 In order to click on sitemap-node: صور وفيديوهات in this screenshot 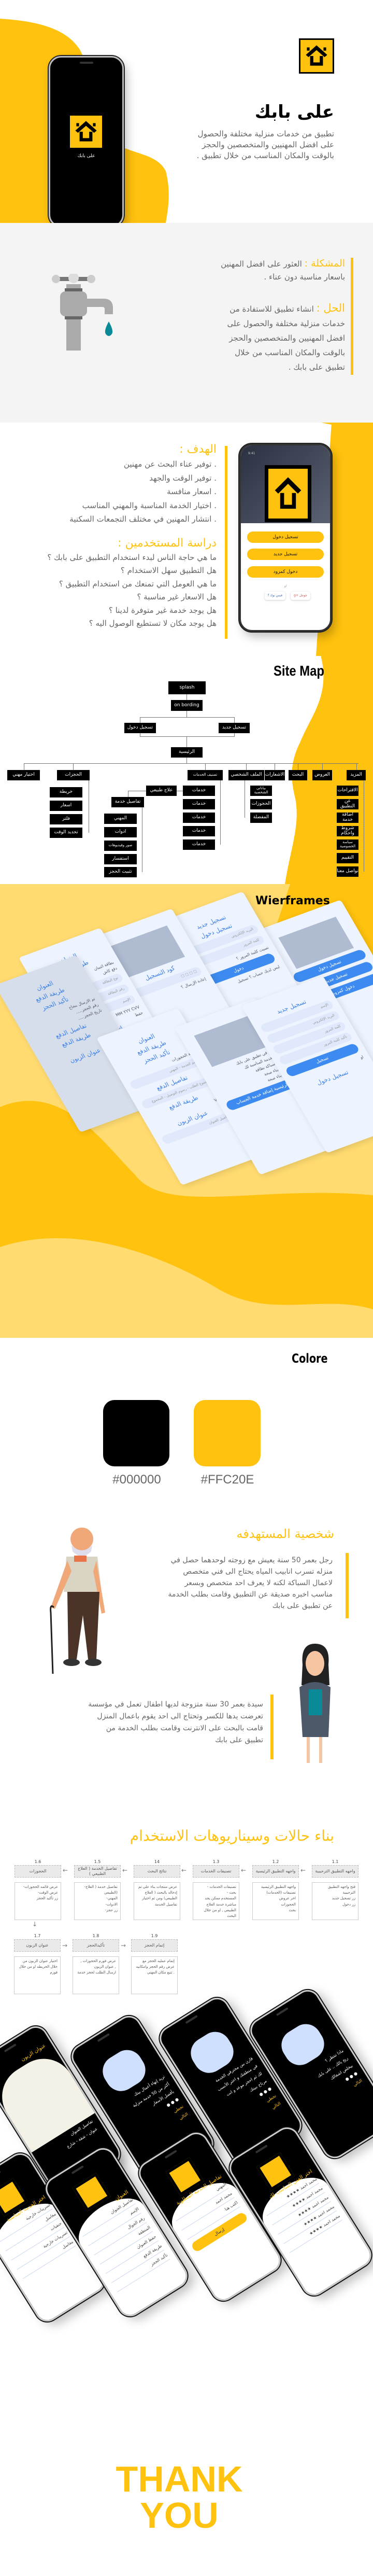, I will do `click(121, 846)`.